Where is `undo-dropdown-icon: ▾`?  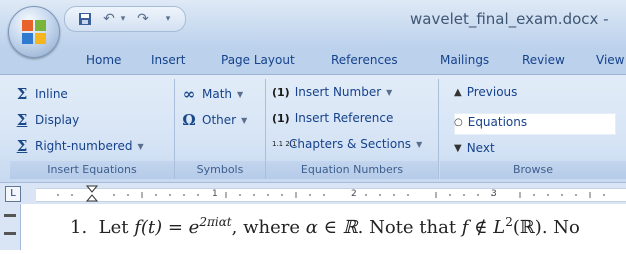 undo-dropdown-icon: ▾ is located at coordinates (123, 19).